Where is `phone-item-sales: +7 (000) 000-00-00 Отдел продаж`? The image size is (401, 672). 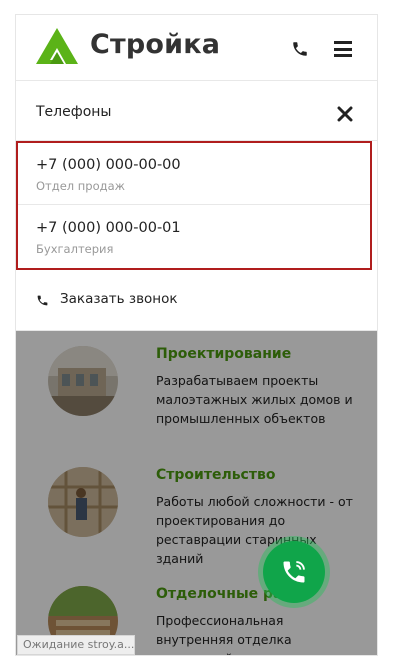 phone-item-sales: +7 (000) 000-00-00 Отдел продаж is located at coordinates (194, 174).